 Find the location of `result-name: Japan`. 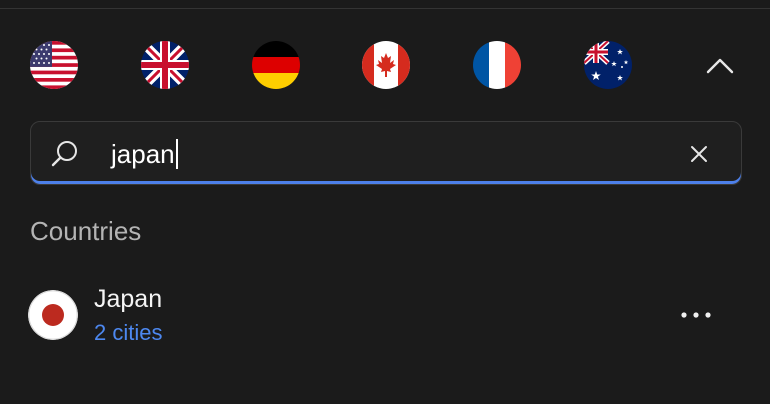

result-name: Japan is located at coordinates (128, 299).